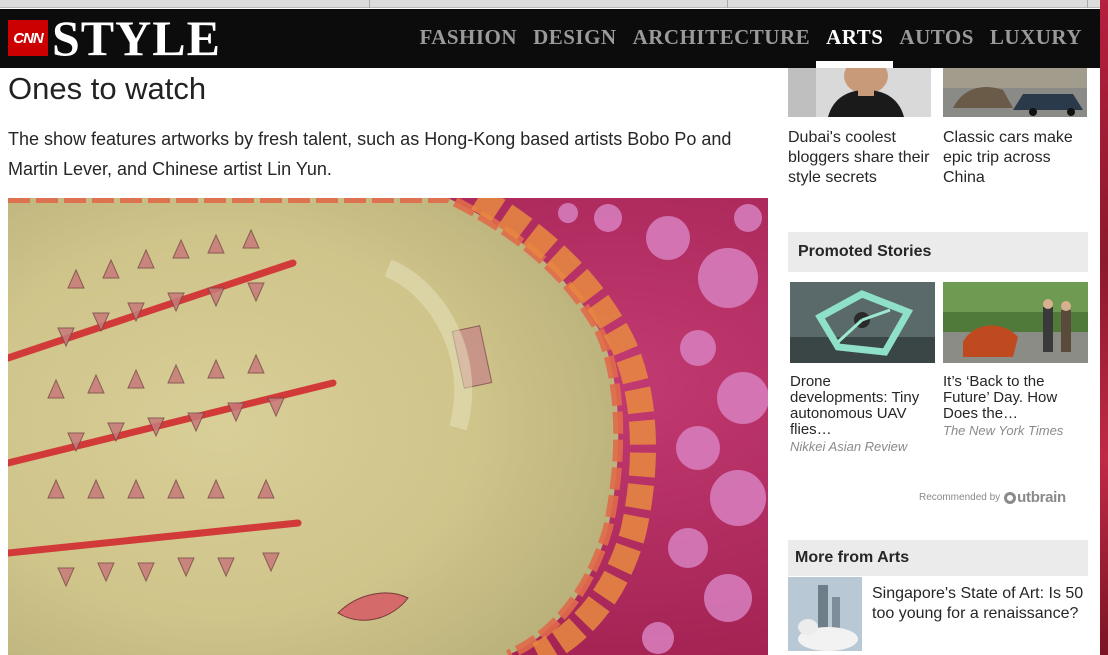 This screenshot has height=655, width=1108. Describe the element at coordinates (1010, 497) in the screenshot. I see `outbrain-o-icon` at that location.